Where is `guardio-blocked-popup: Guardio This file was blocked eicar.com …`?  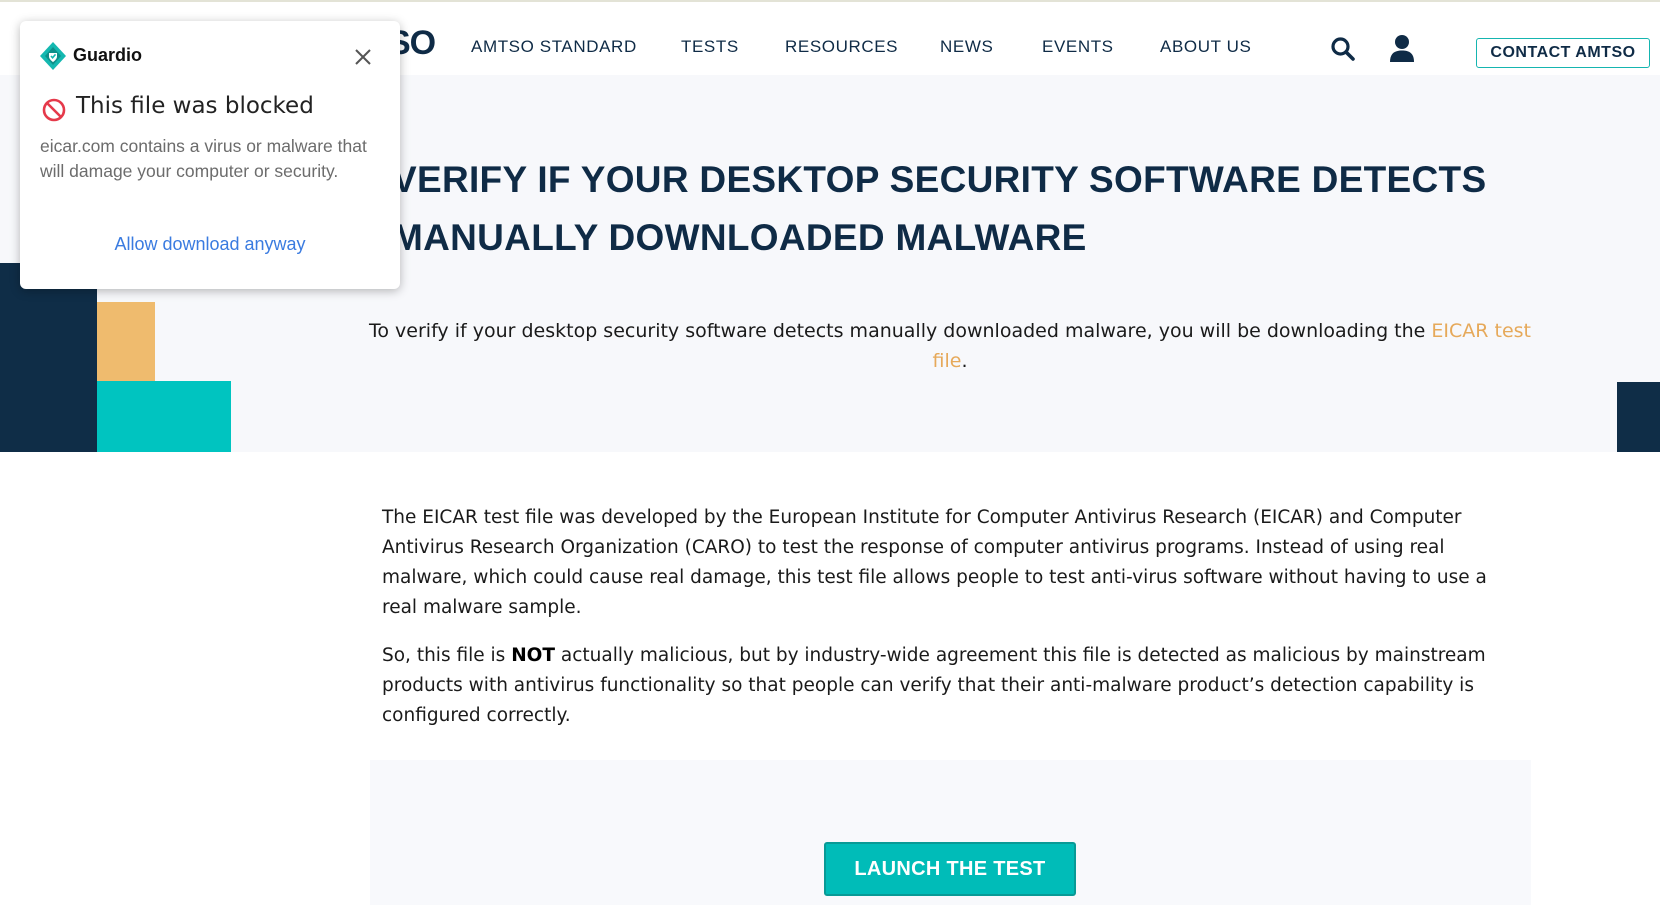
guardio-blocked-popup: Guardio This file was blocked eicar.com … is located at coordinates (210, 155).